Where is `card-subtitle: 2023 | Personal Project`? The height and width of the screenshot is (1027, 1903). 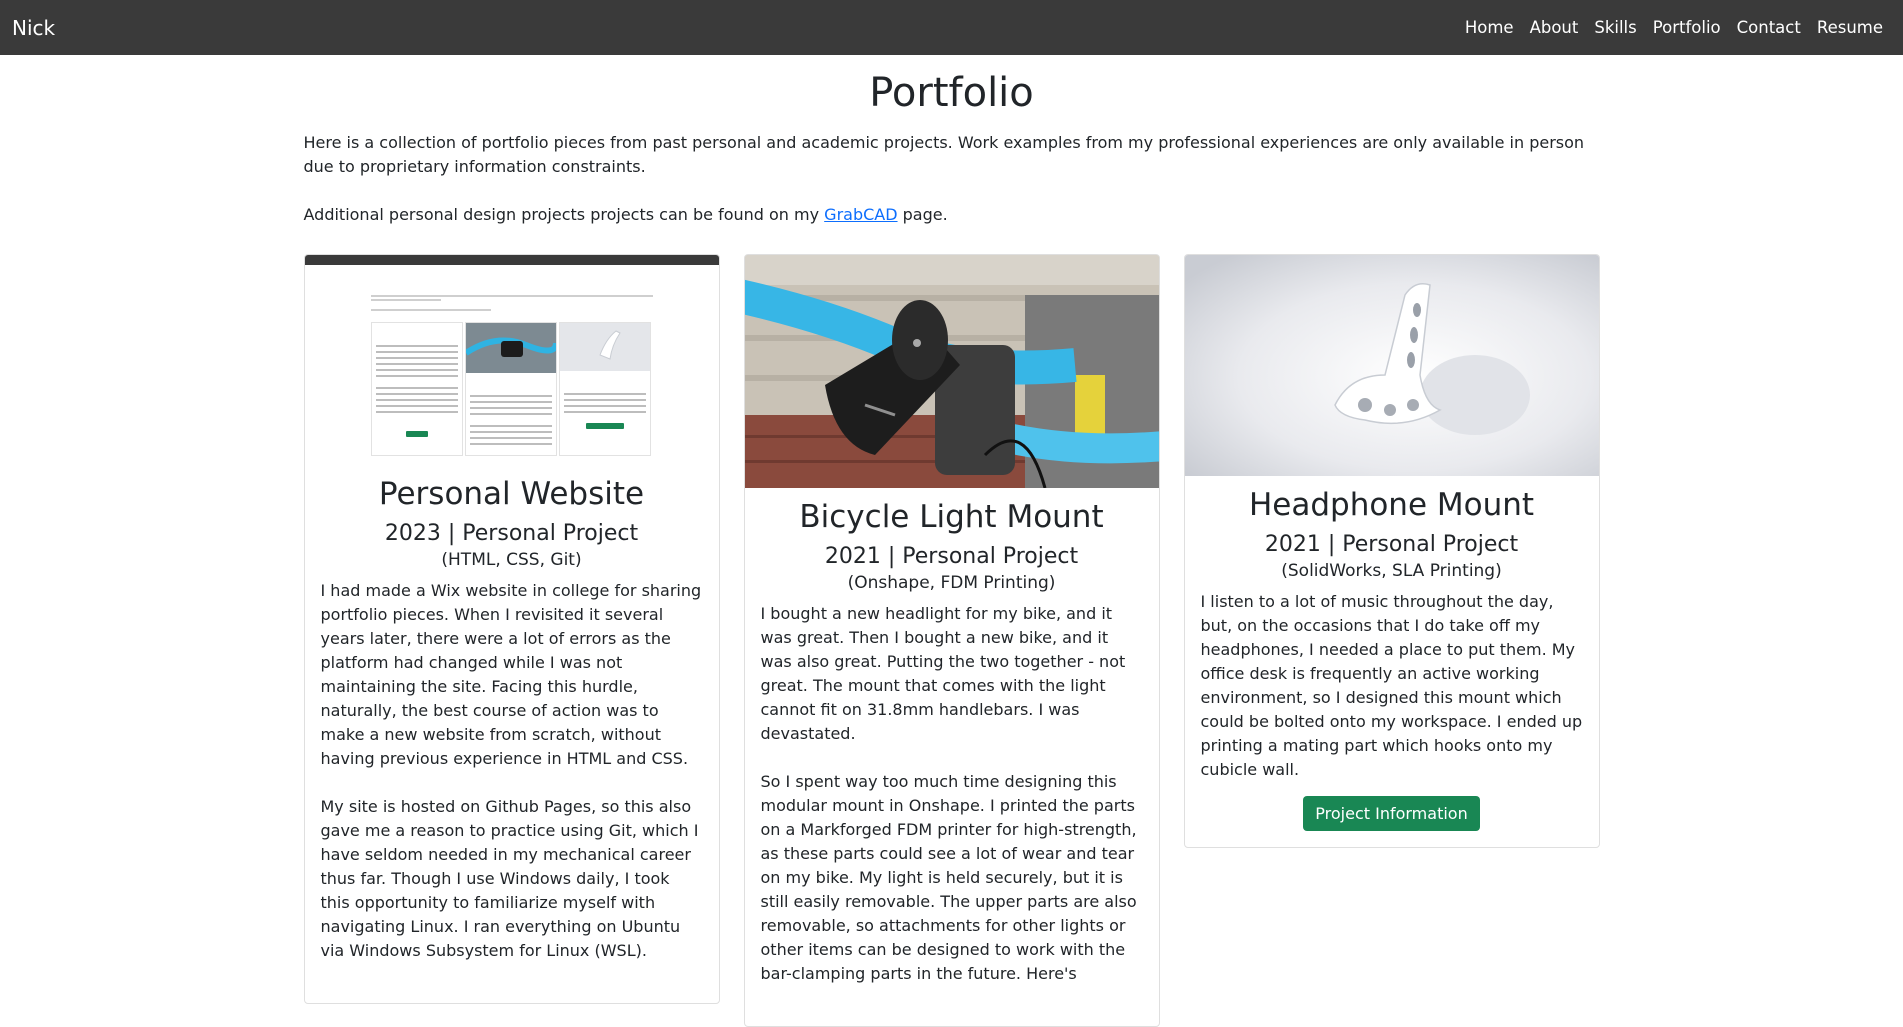
card-subtitle: 2023 | Personal Project is located at coordinates (511, 533).